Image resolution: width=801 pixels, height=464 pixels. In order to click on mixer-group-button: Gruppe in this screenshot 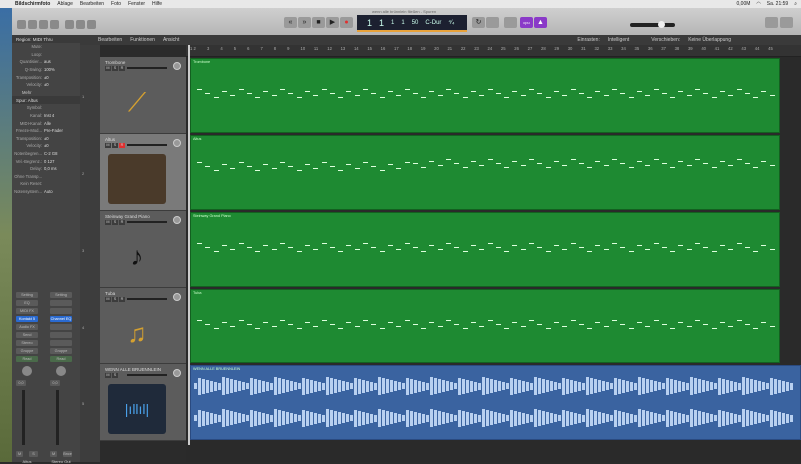, I will do `click(27, 351)`.